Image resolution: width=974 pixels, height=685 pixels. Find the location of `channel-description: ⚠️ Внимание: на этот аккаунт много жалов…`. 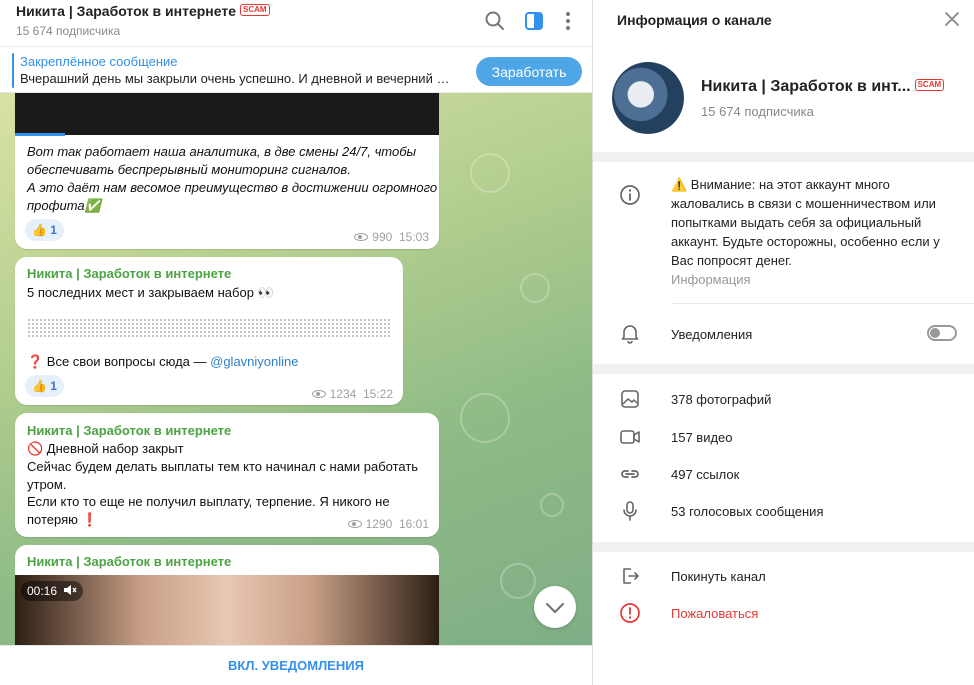

channel-description: ⚠️ Внимание: на этот аккаунт много жалов… is located at coordinates (816, 222).